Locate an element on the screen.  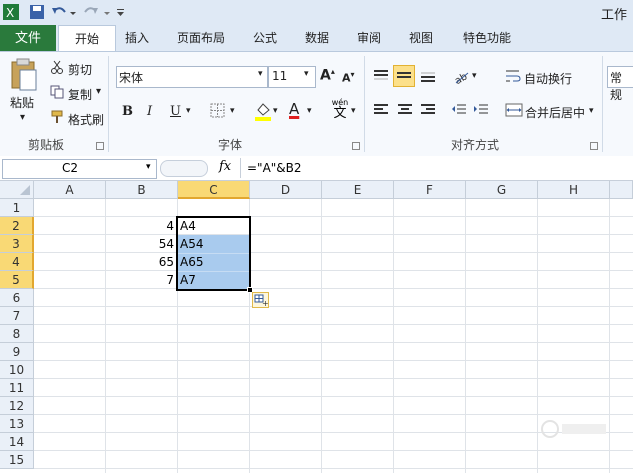
phonetic-button: wén 文 is located at coordinates (340, 110).